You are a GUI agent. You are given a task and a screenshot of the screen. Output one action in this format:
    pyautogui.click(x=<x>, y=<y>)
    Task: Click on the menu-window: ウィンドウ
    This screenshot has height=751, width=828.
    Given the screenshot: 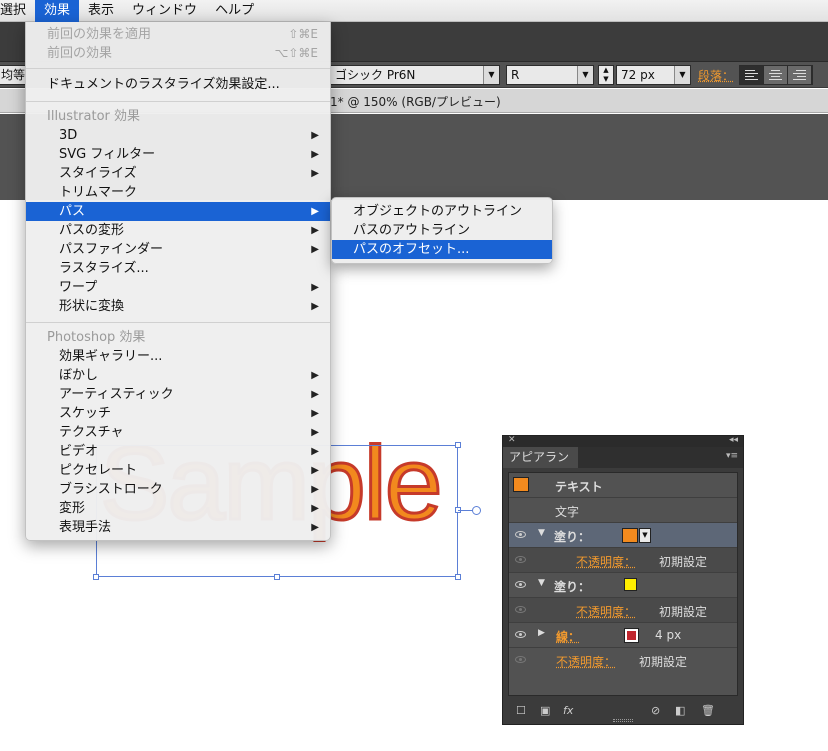 What is the action you would take?
    pyautogui.click(x=164, y=11)
    